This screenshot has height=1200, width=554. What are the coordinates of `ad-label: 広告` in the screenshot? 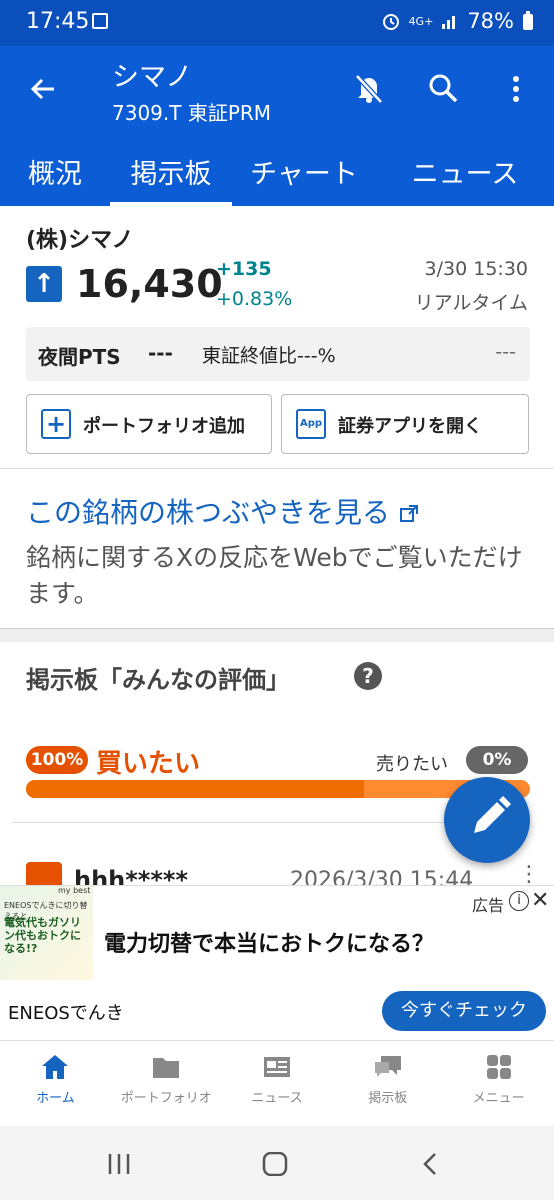 It's located at (488, 905).